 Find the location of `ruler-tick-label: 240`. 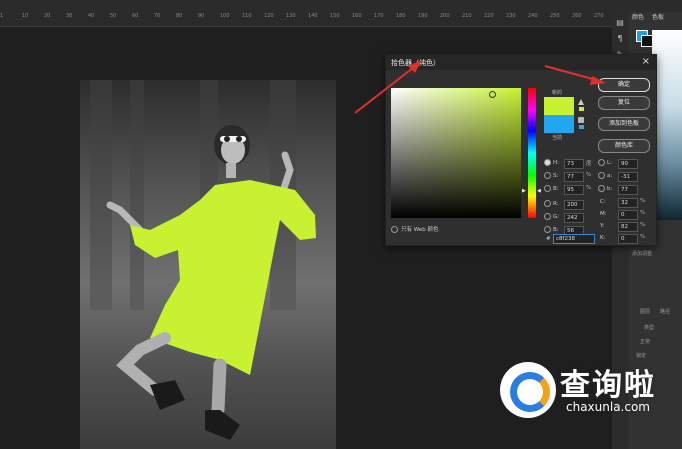

ruler-tick-label: 240 is located at coordinates (533, 16).